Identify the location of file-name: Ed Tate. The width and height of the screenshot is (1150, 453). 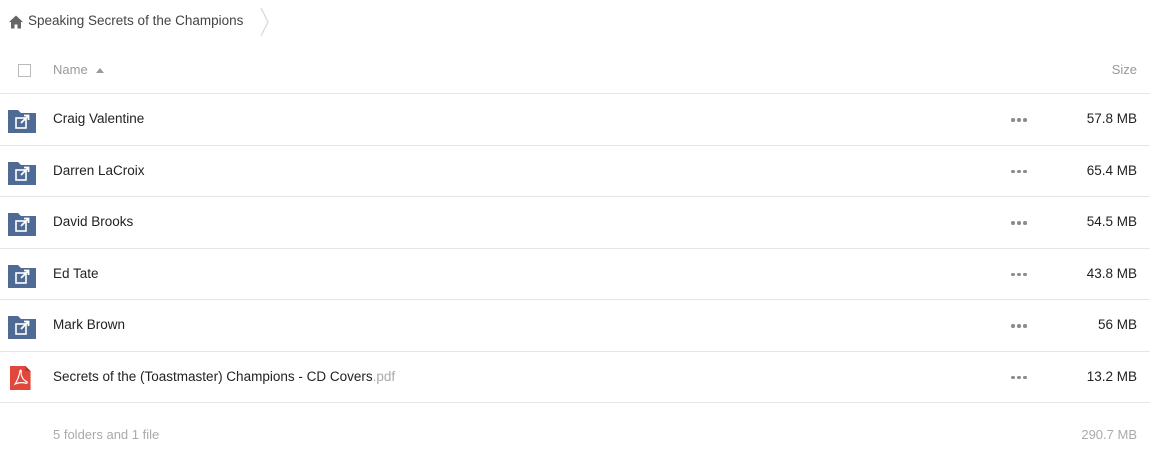
(76, 273).